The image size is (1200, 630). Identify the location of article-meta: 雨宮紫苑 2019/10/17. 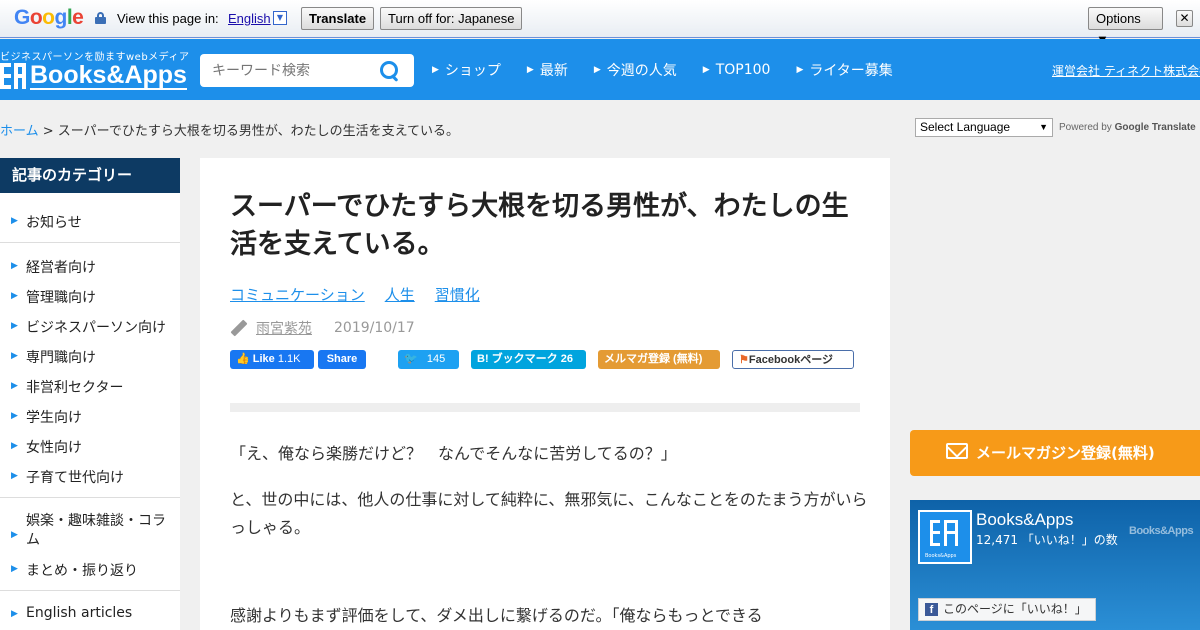
(322, 328).